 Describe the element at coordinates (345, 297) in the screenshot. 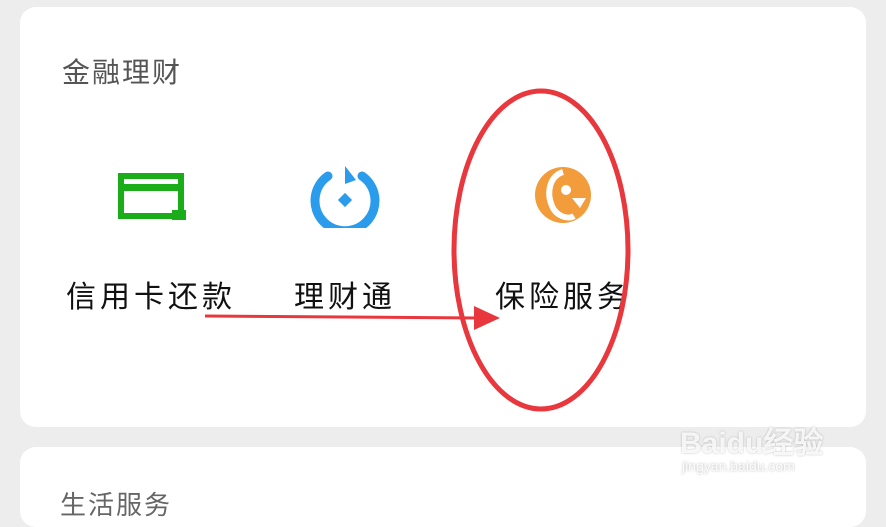

I see `service-label: 理财通` at that location.